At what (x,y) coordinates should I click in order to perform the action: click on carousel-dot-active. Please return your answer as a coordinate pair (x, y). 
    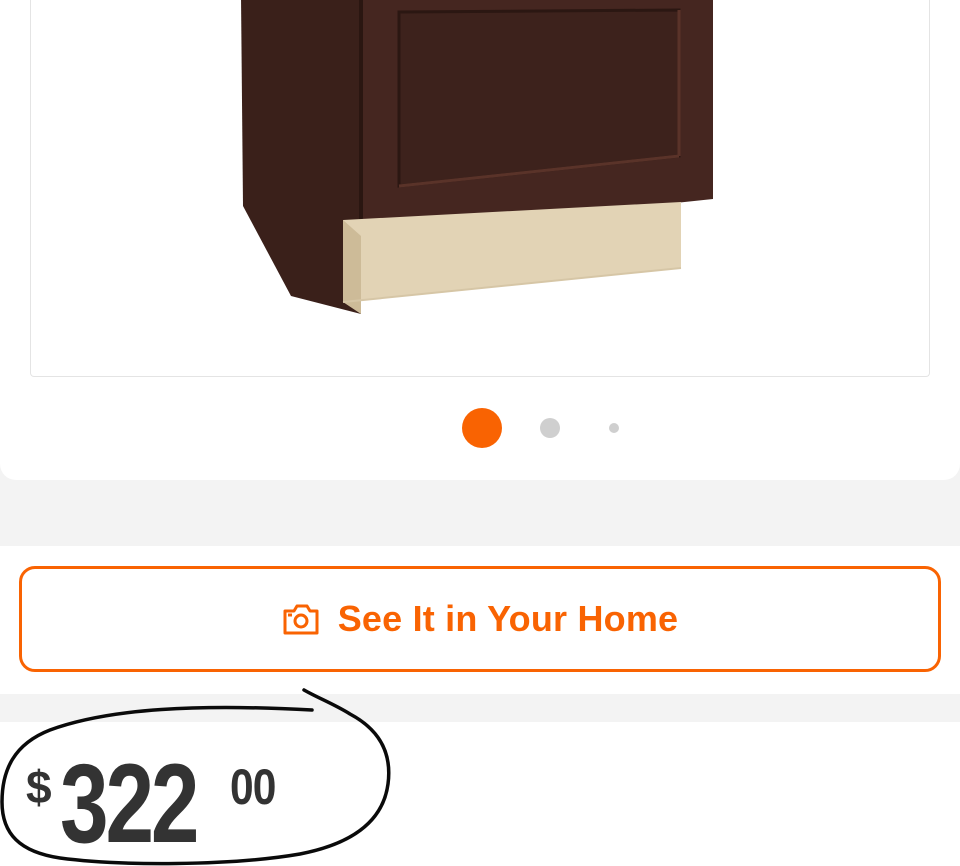
    Looking at the image, I should click on (482, 428).